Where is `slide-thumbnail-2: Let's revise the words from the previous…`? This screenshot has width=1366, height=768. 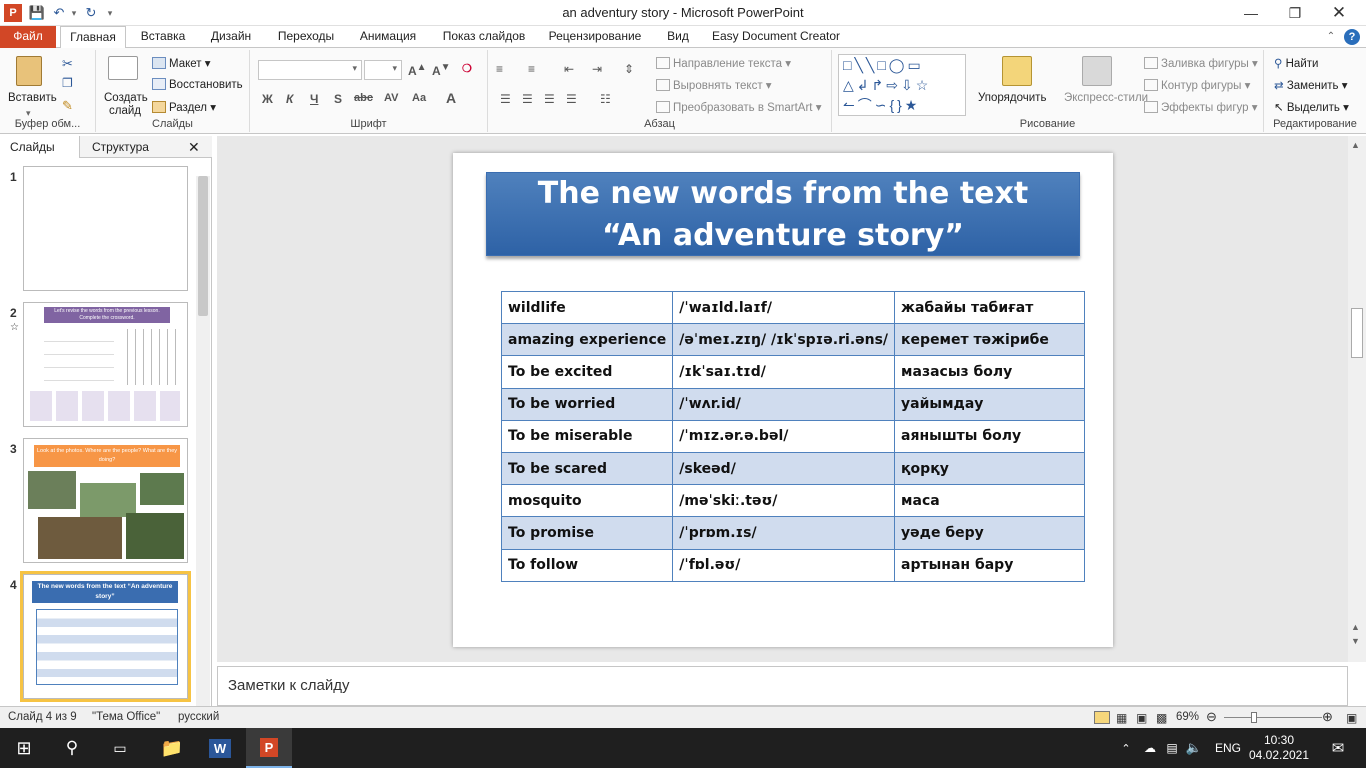 slide-thumbnail-2: Let's revise the words from the previous… is located at coordinates (105, 364).